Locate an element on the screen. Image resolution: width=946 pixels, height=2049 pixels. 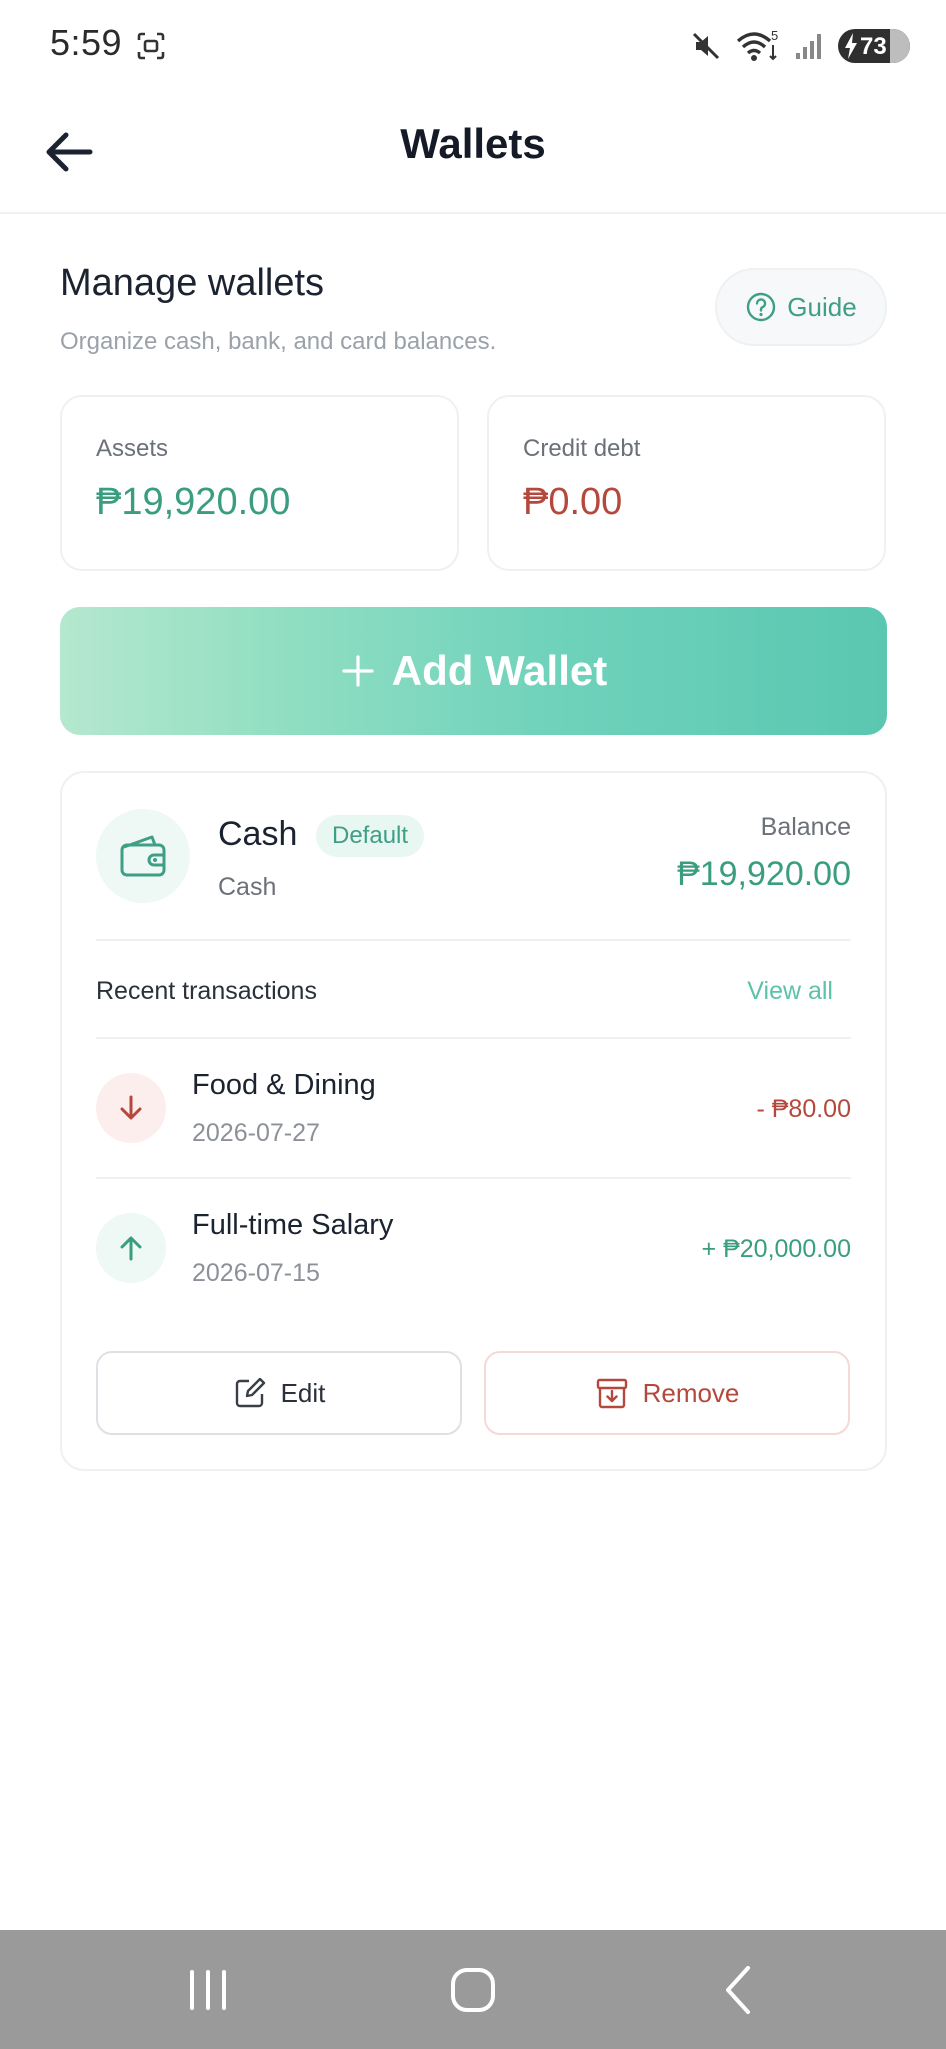
edit-button: Edit is located at coordinates (279, 1393).